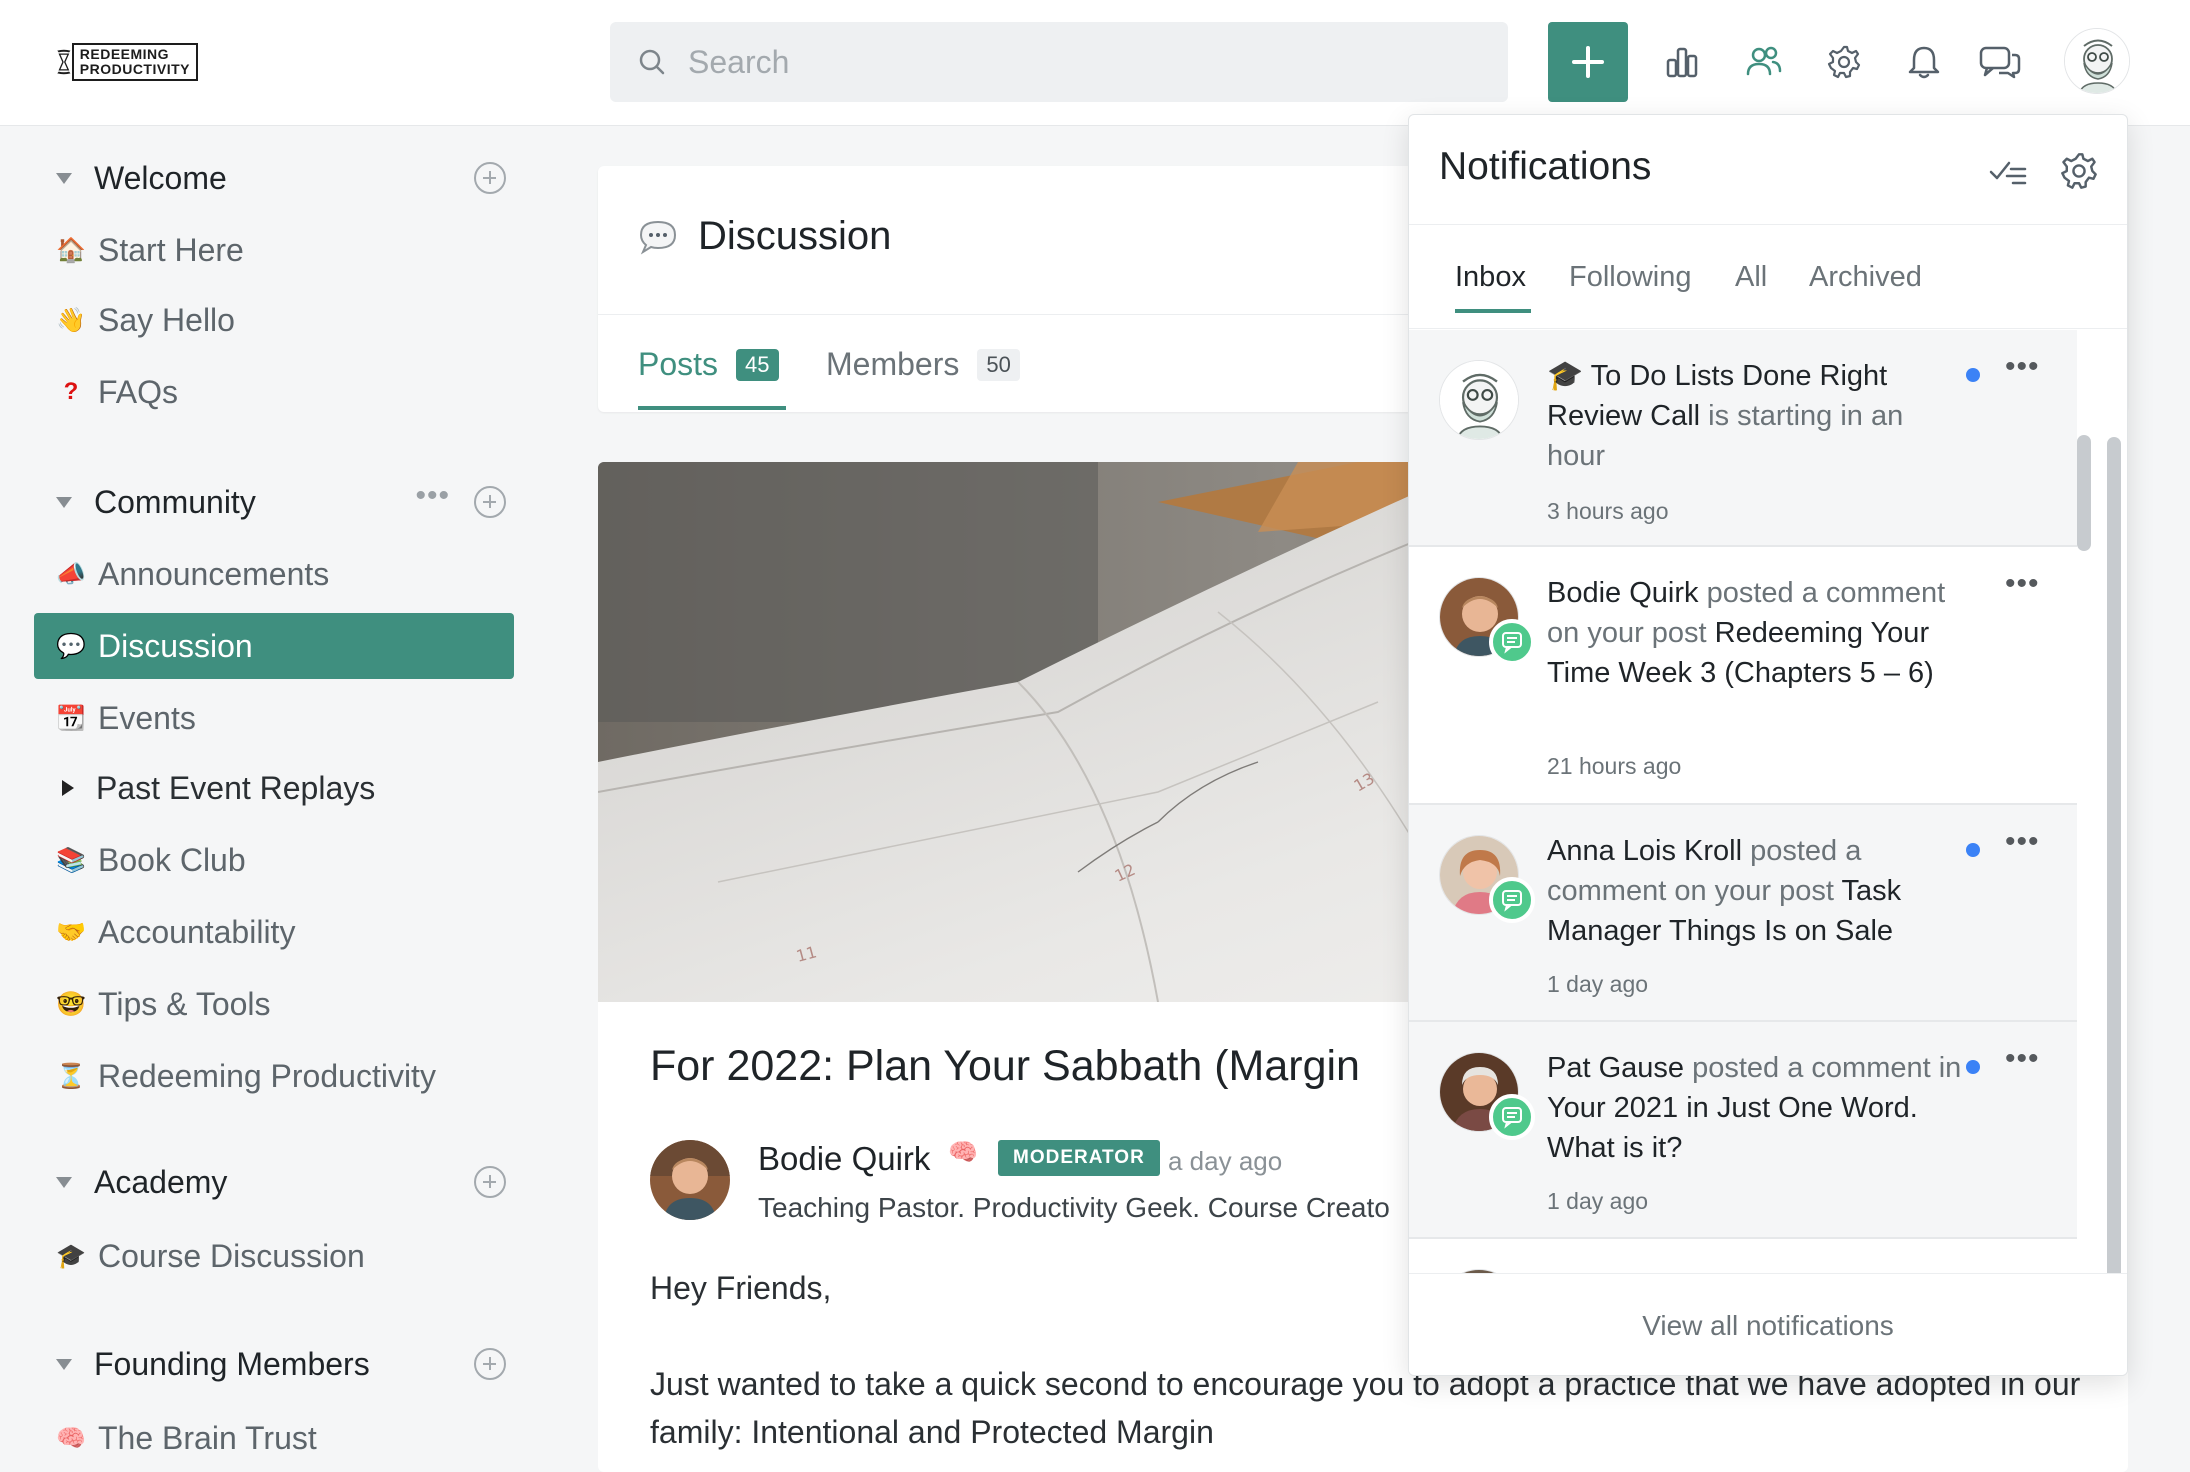 The image size is (2190, 1472). What do you see at coordinates (274, 718) in the screenshot?
I see `sidebar-item-events: 📆 Events` at bounding box center [274, 718].